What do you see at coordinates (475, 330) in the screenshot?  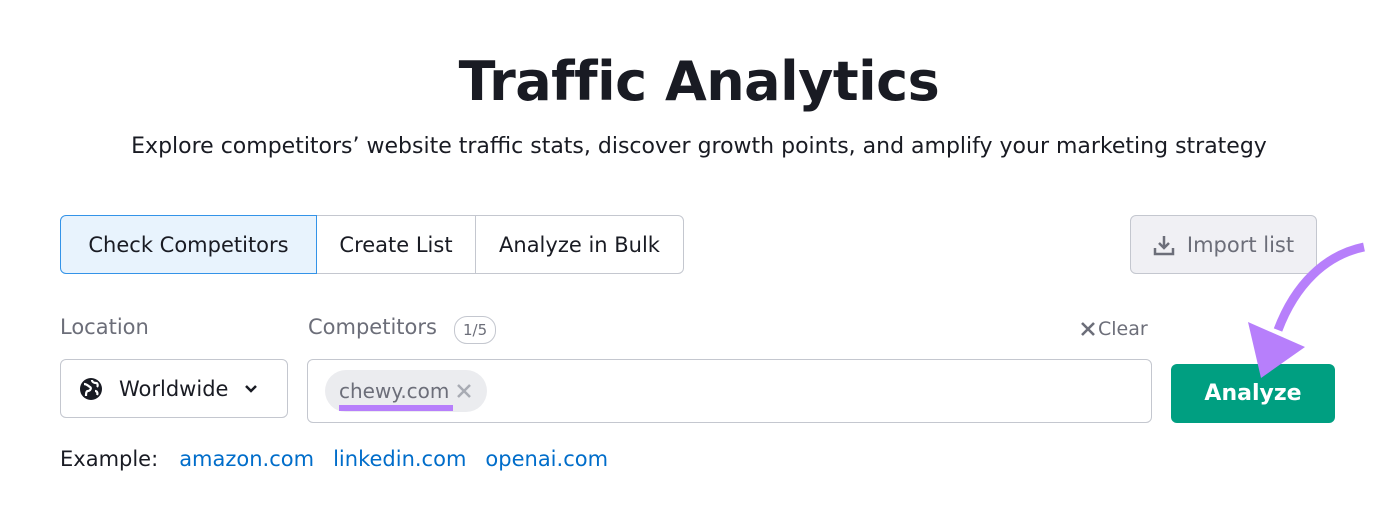 I see `competitors-count-badge: 1/5` at bounding box center [475, 330].